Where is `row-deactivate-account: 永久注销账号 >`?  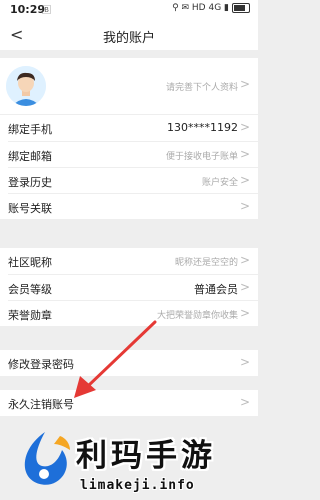
row-deactivate-account: 永久注销账号 > is located at coordinates (129, 403).